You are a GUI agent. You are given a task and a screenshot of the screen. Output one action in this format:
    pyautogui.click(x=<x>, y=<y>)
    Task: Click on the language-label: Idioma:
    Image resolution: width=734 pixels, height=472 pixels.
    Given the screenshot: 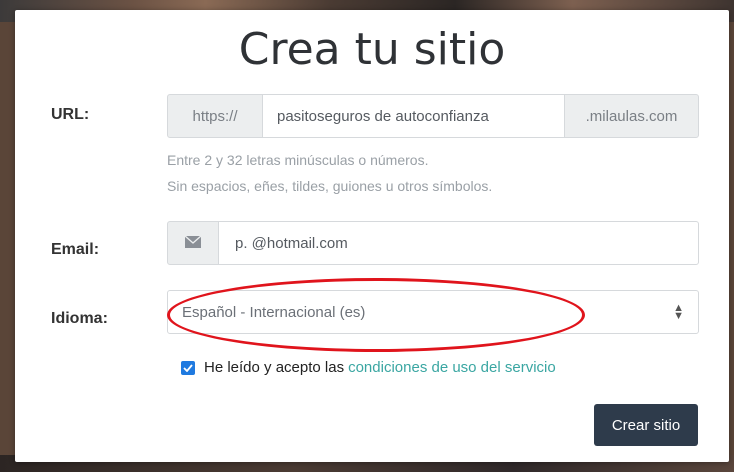 What is the action you would take?
    pyautogui.click(x=79, y=318)
    